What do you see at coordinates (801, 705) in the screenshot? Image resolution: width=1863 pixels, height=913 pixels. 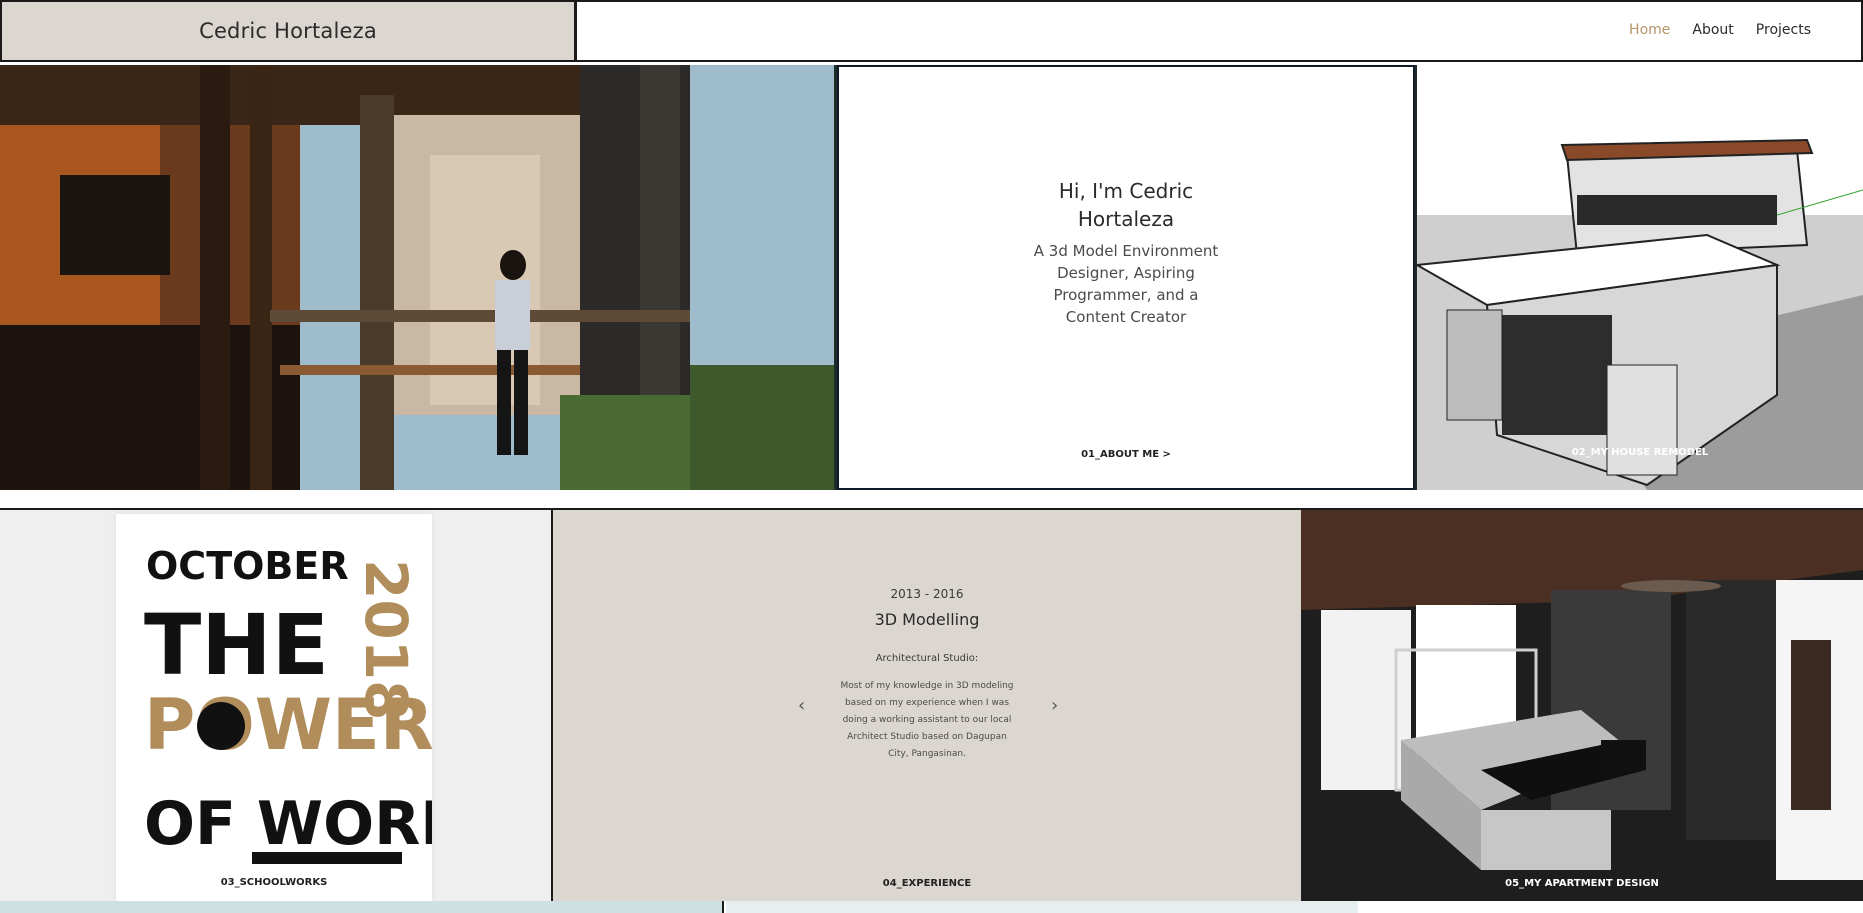 I see `chevron-left-icon: ‹` at bounding box center [801, 705].